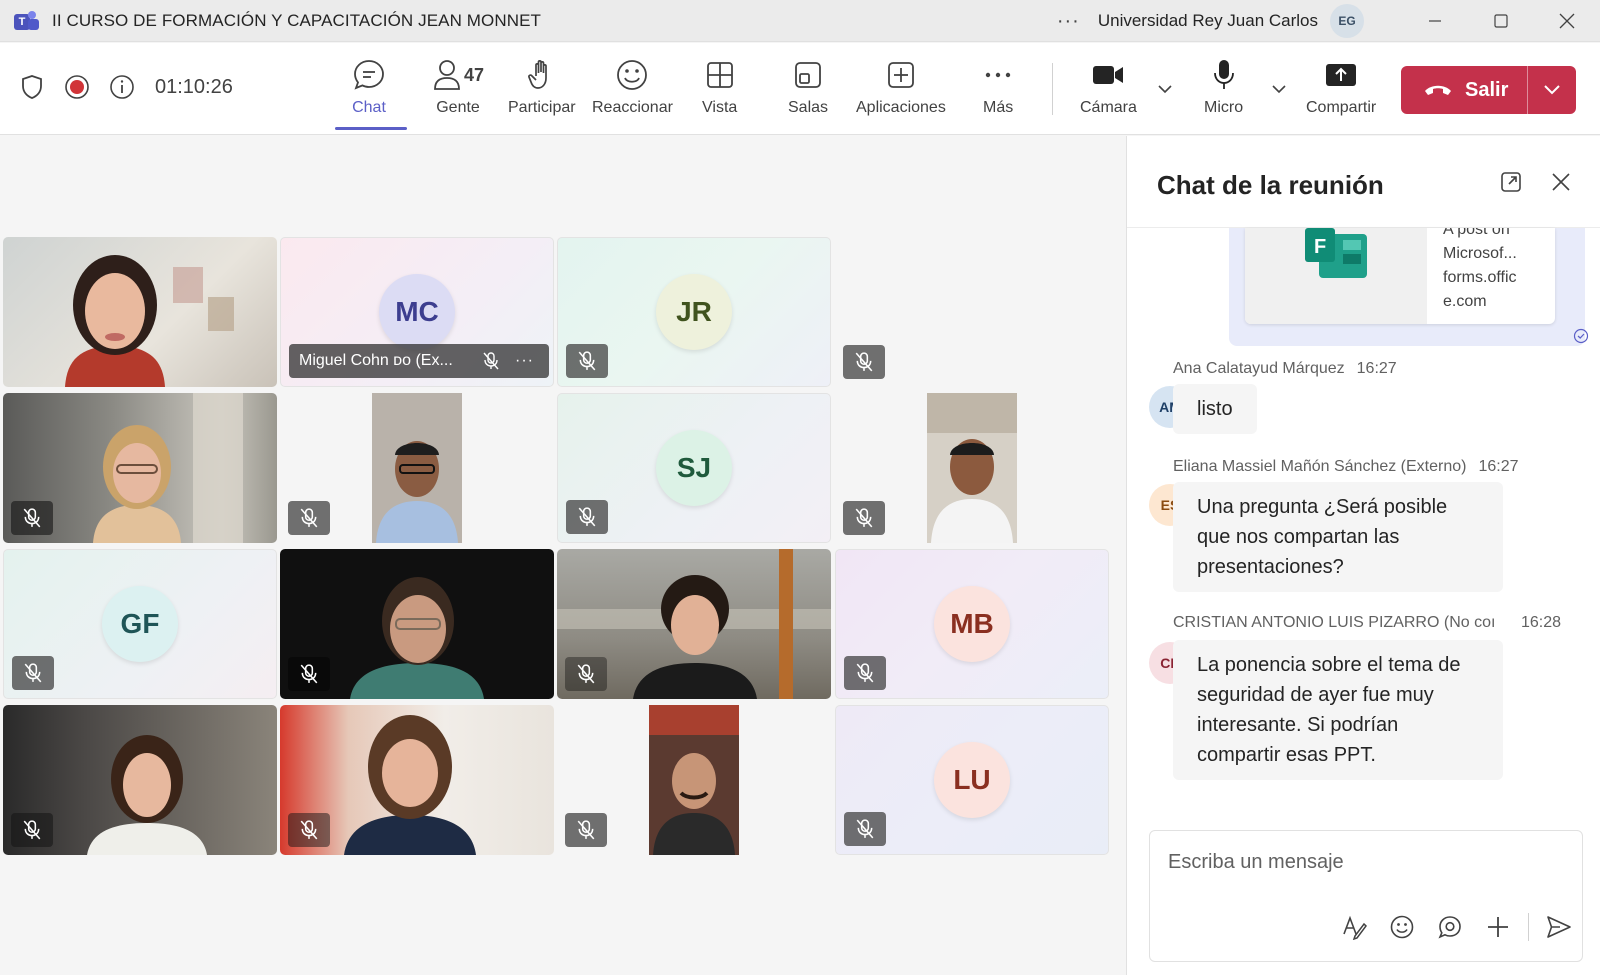 Image resolution: width=1600 pixels, height=975 pixels. Describe the element at coordinates (419, 361) in the screenshot. I see `participant-nameplate: Miguel Cohn ᴅᴏ (Ex... ···` at that location.